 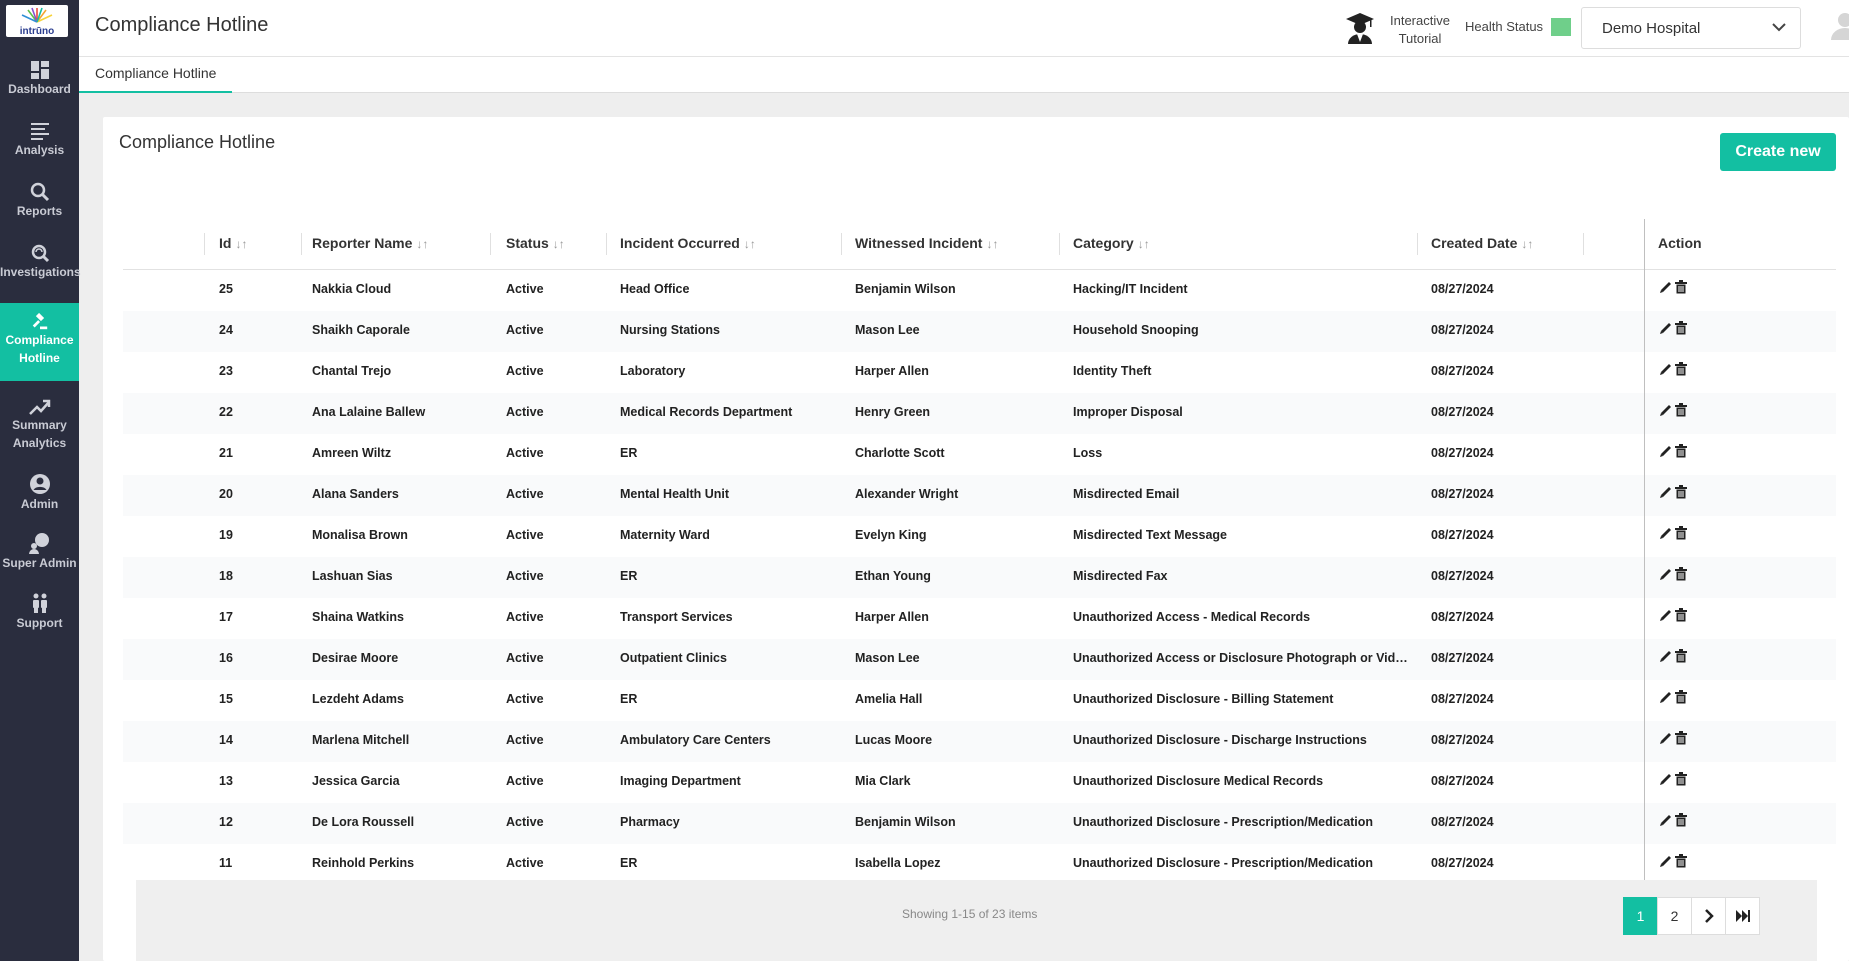 I want to click on cell-category: Loss, so click(x=1088, y=453).